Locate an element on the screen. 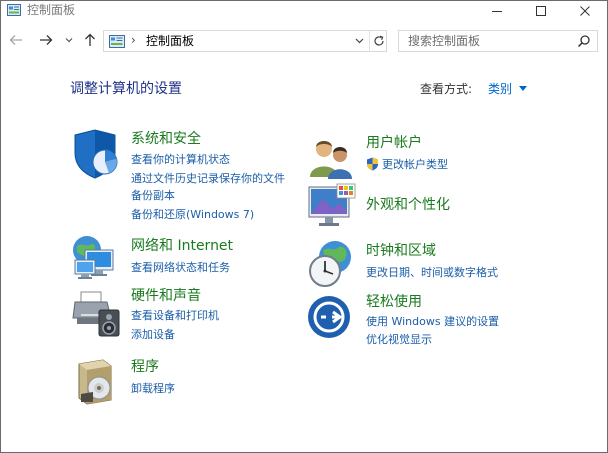 This screenshot has width=608, height=453. category-ease-of-access: 轻松使用 is located at coordinates (394, 302).